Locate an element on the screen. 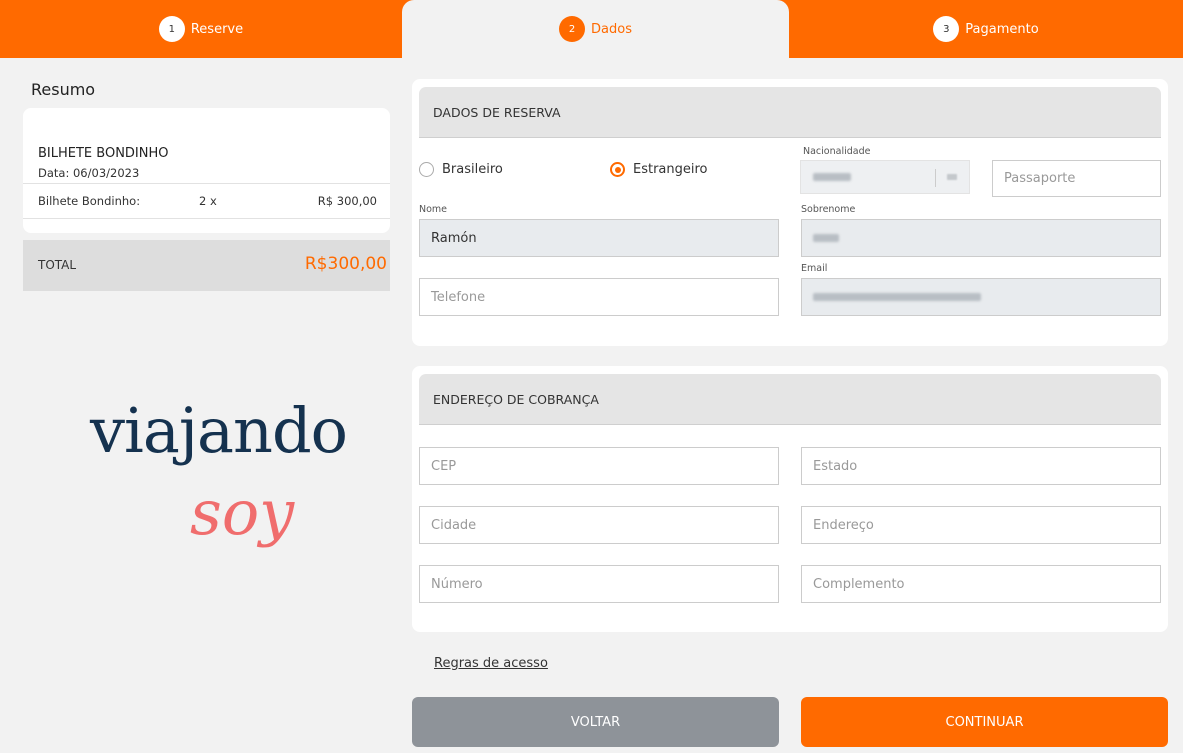 The height and width of the screenshot is (753, 1183). line-item-quantity: 2 x is located at coordinates (208, 201).